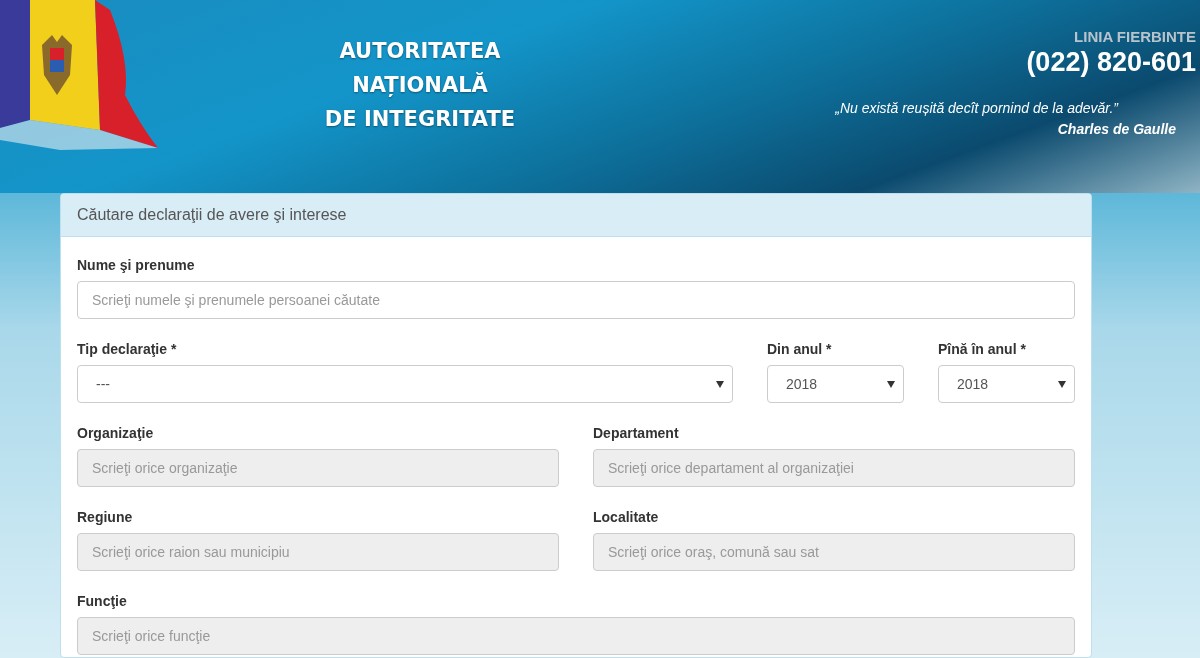 This screenshot has height=658, width=1200. What do you see at coordinates (1111, 62) in the screenshot?
I see `hotline-phone: (022) 820-601` at bounding box center [1111, 62].